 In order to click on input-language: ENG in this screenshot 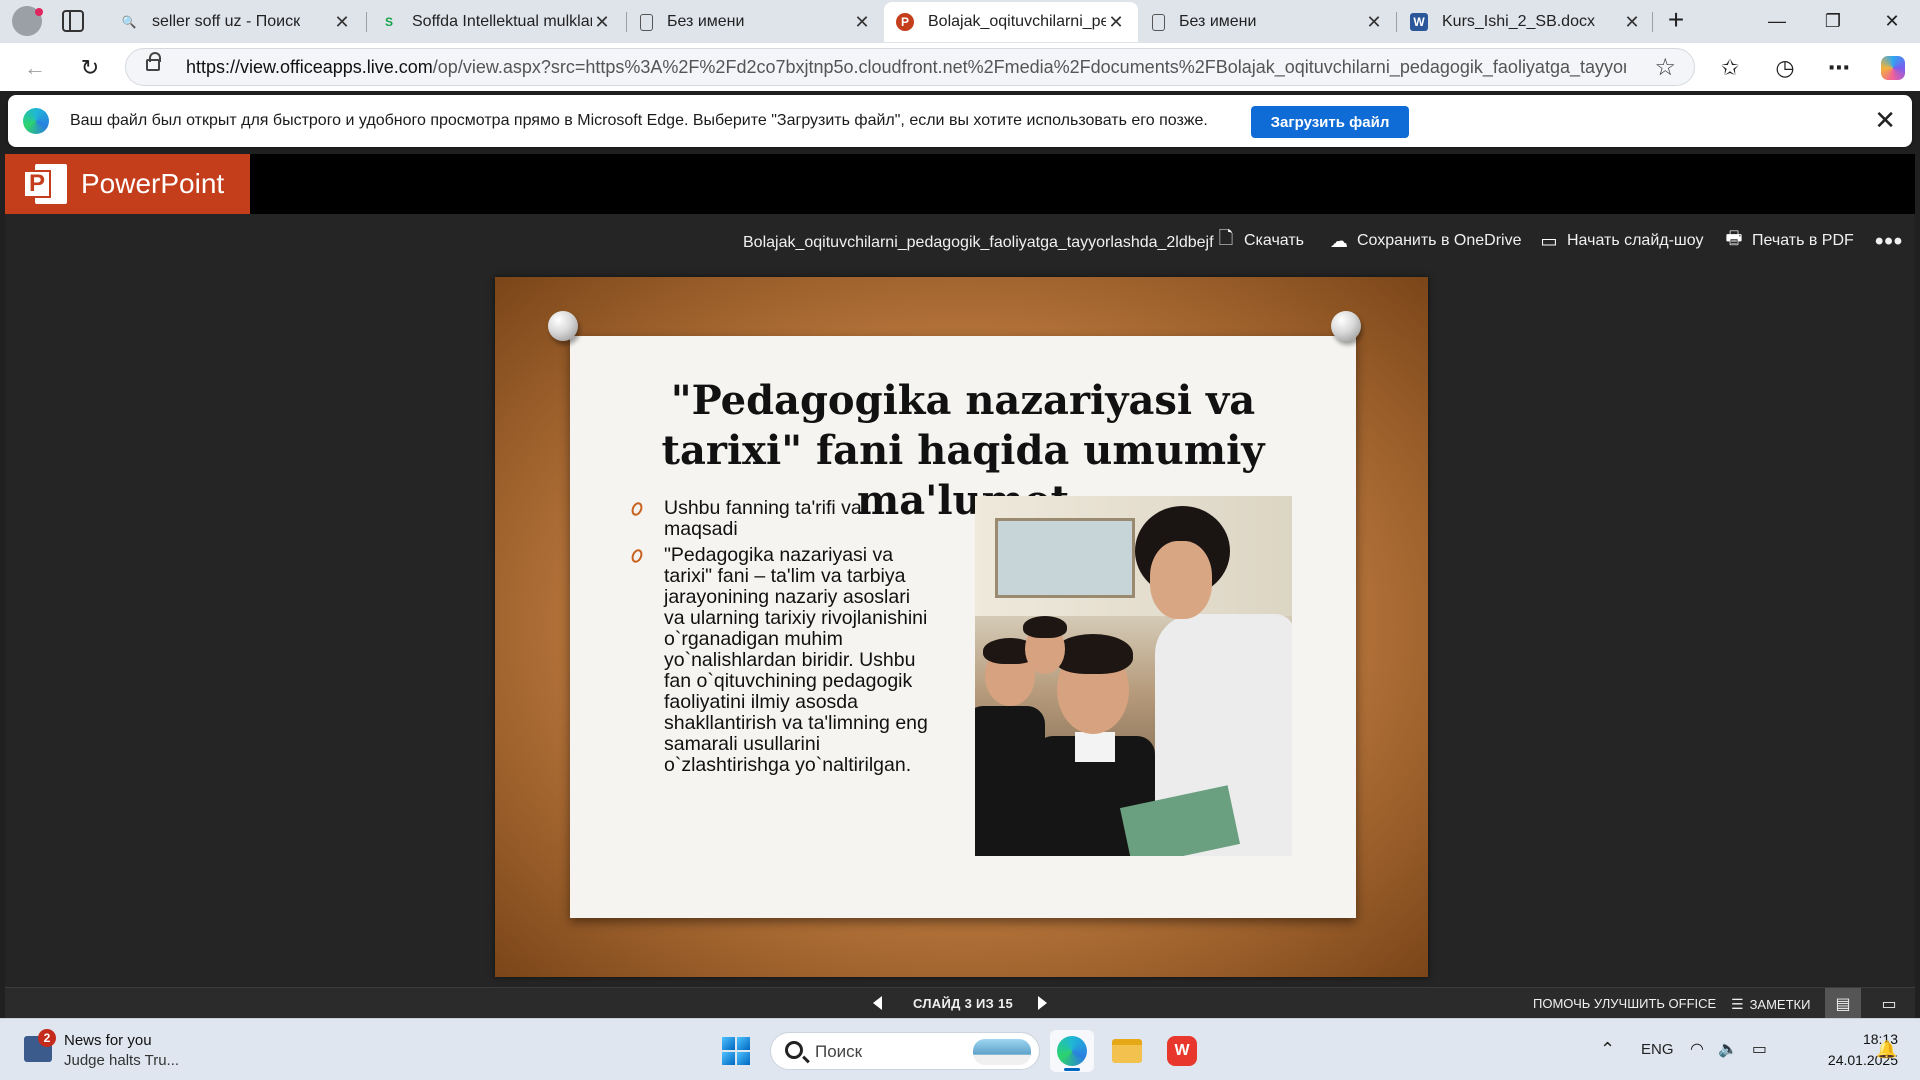, I will do `click(1657, 1049)`.